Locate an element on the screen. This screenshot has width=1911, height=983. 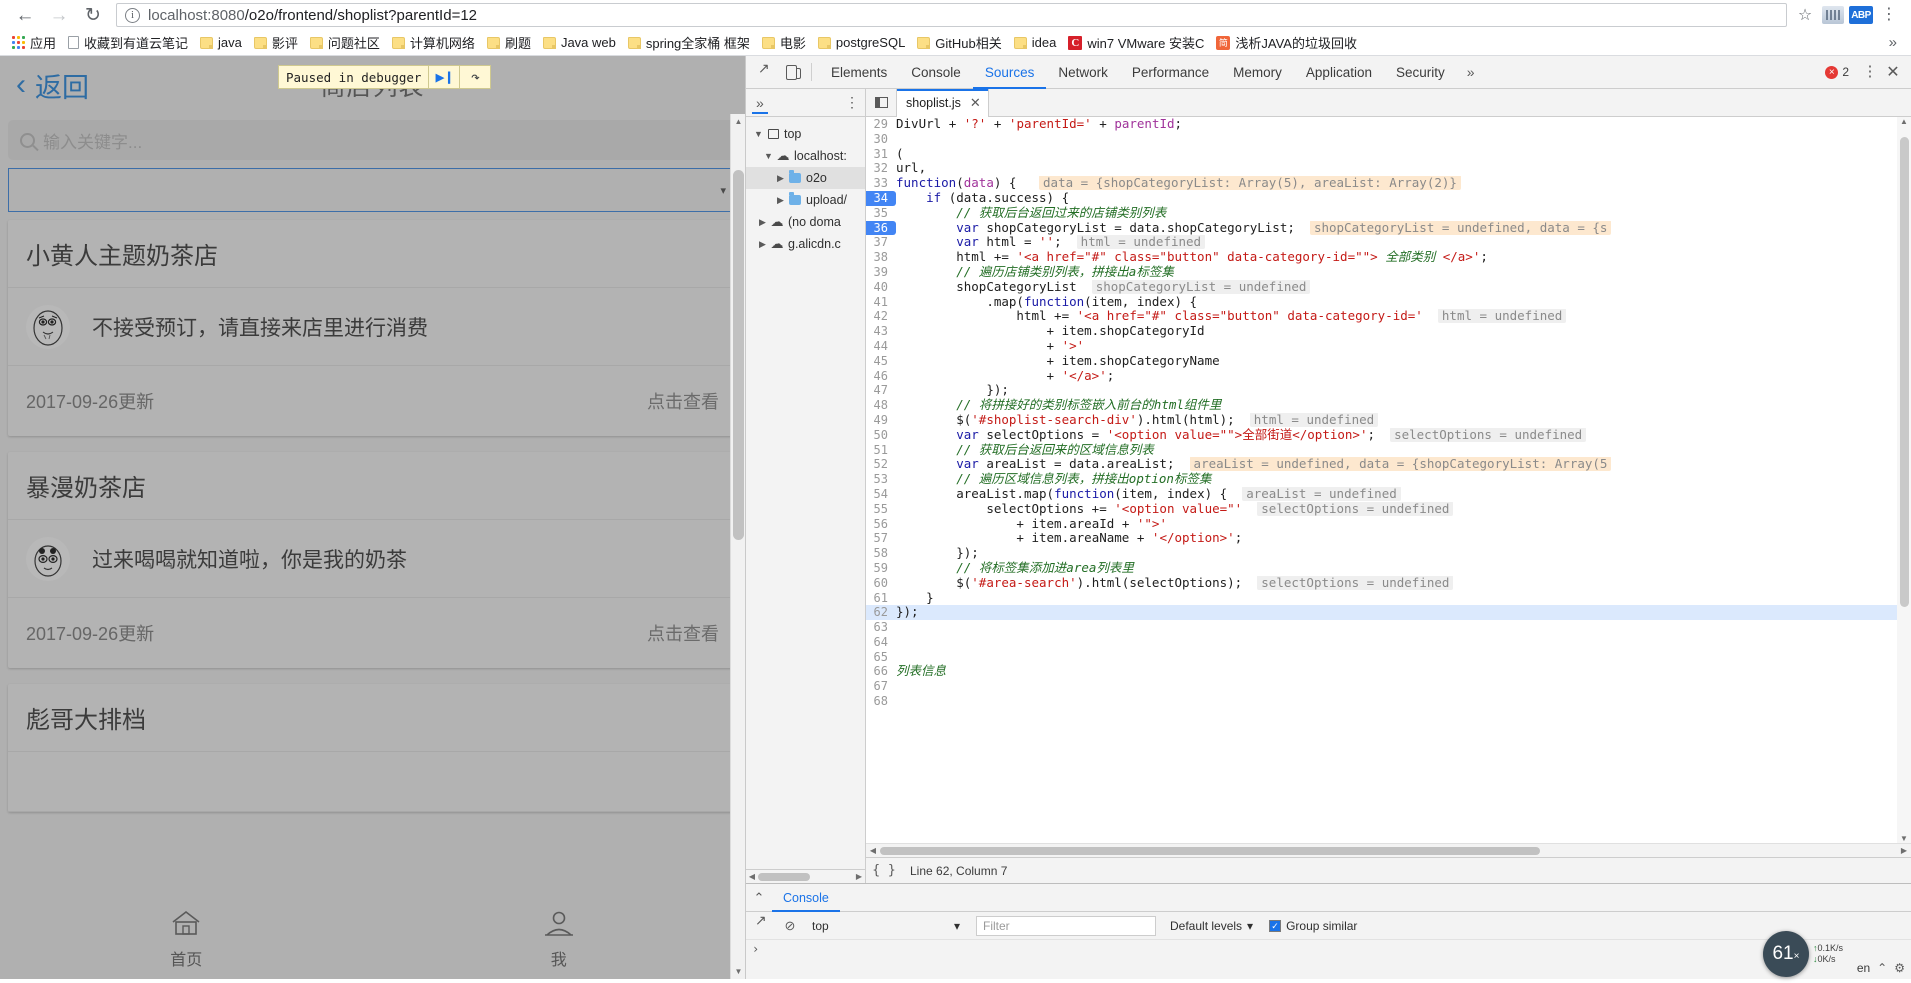
code-line: 67 is located at coordinates (1388, 686).